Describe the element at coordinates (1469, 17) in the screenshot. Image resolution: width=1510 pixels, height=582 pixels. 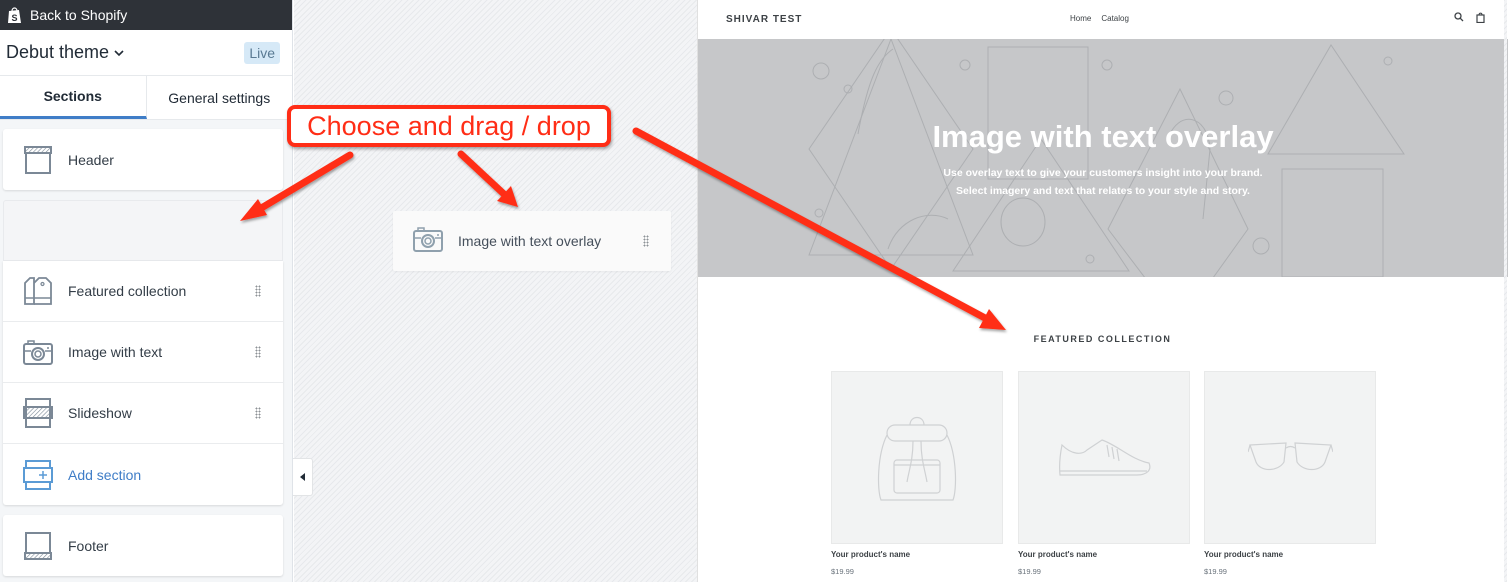
I see `store-header-icons` at that location.